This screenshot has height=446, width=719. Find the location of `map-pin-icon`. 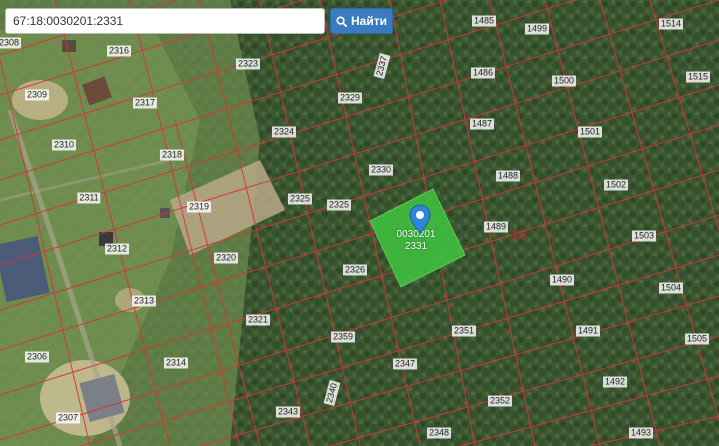

map-pin-icon is located at coordinates (420, 219).